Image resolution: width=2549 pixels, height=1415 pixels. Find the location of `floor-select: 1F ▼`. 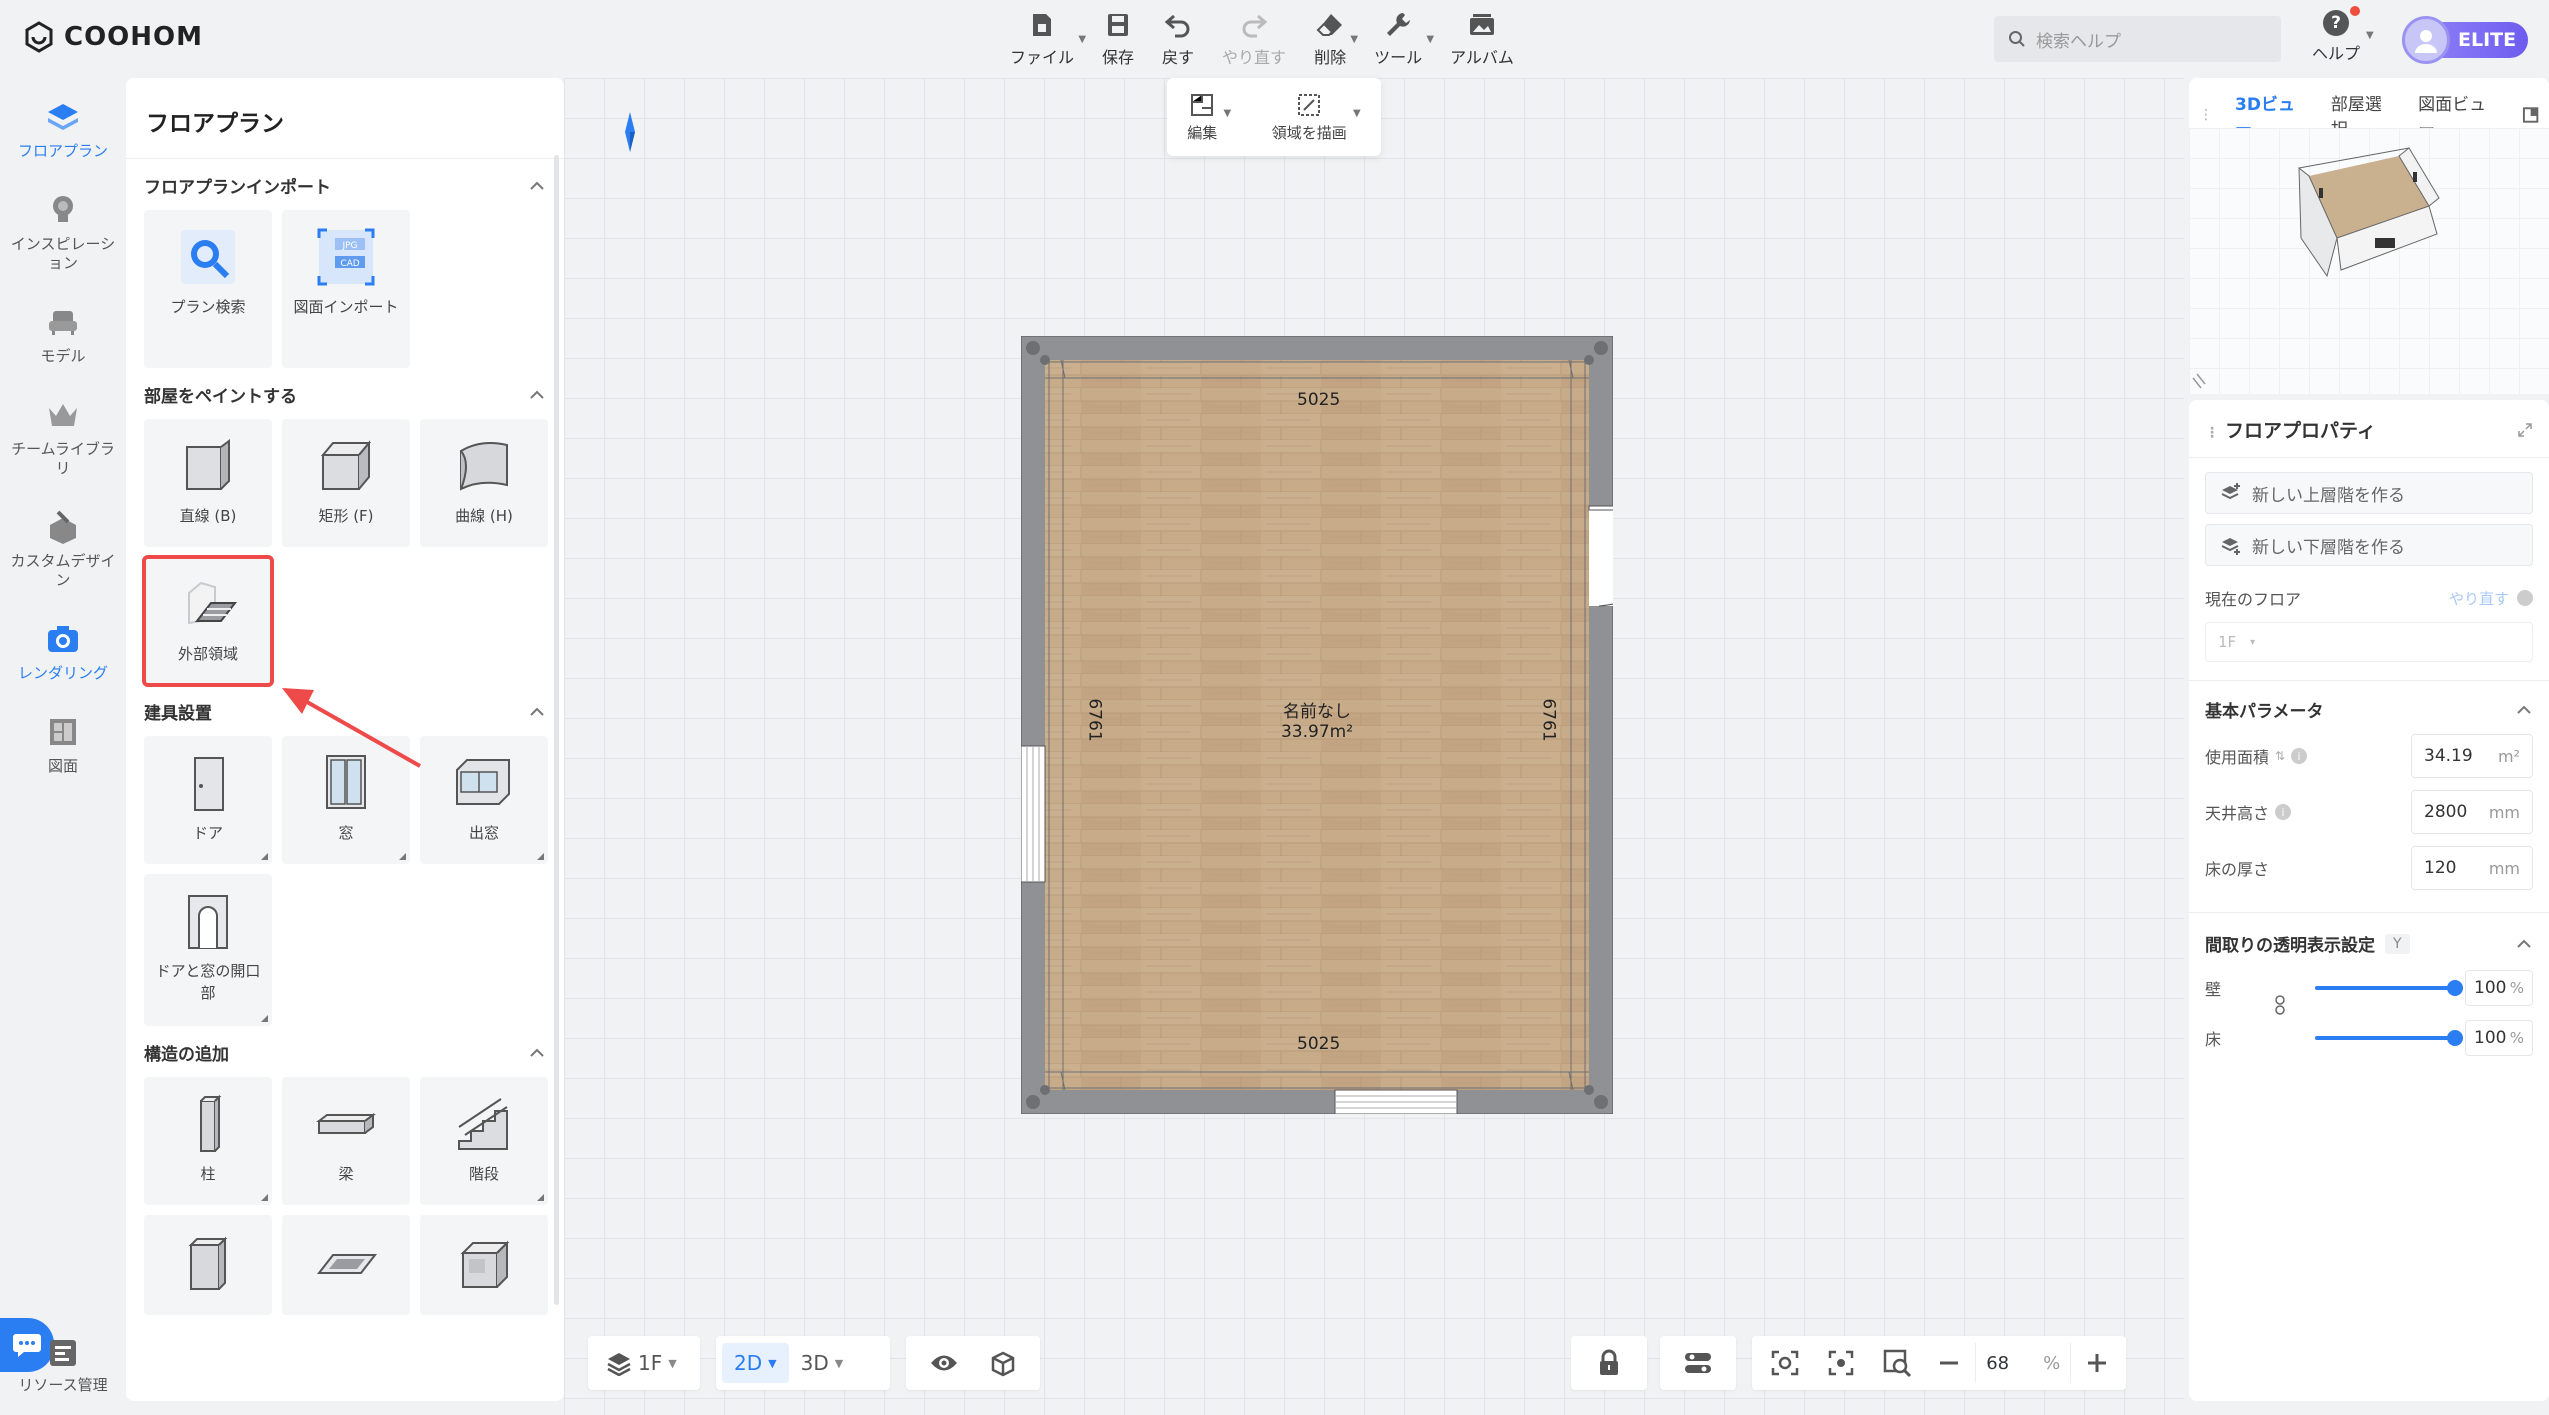

floor-select: 1F ▼ is located at coordinates (641, 1363).